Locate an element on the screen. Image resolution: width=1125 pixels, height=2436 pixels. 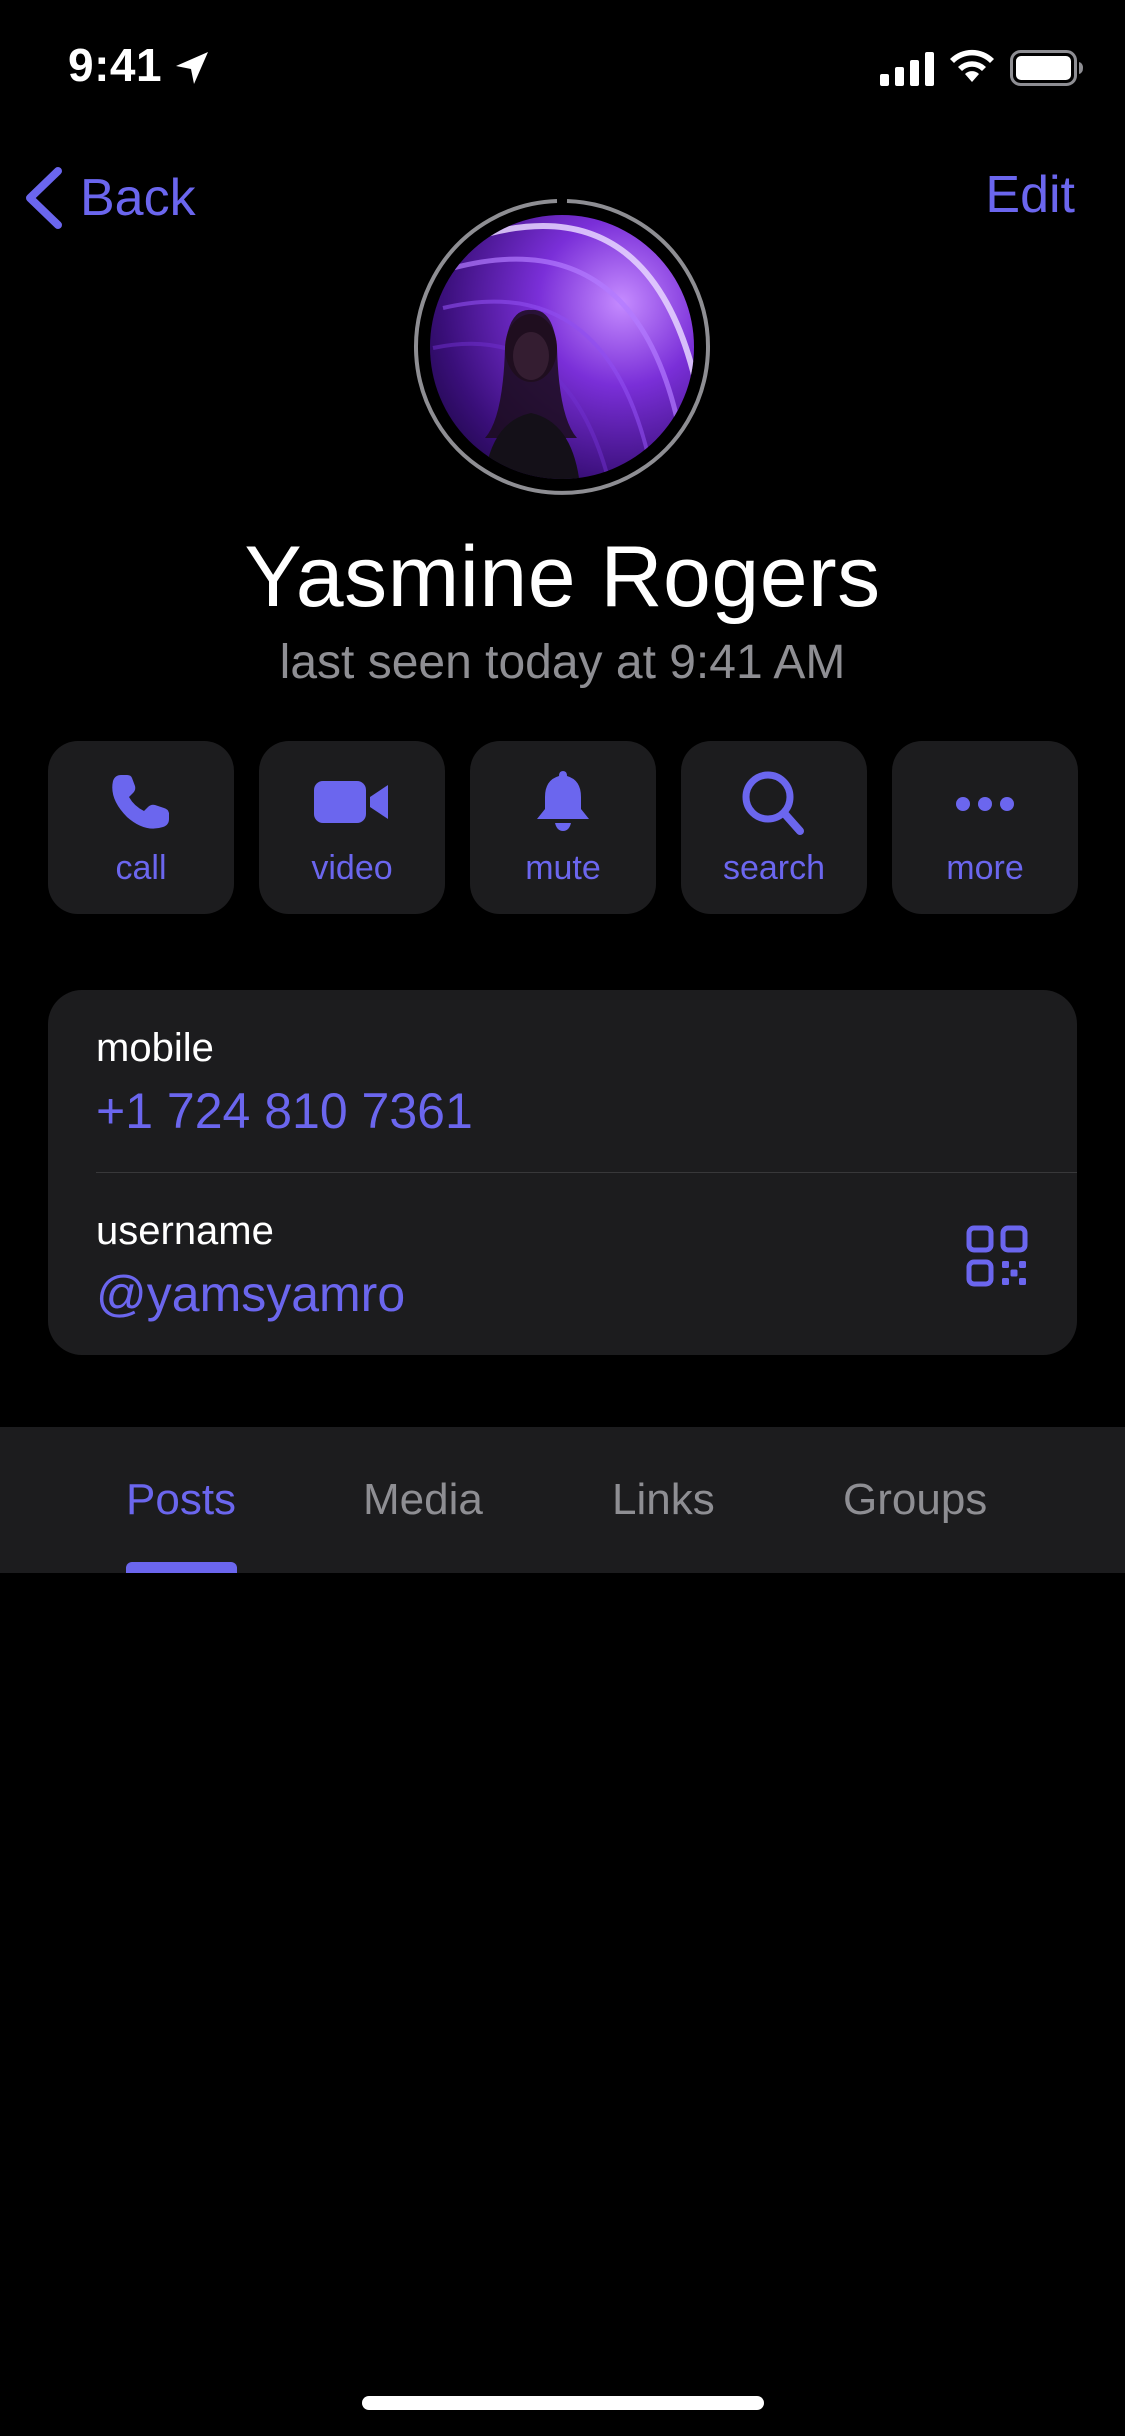
tab-posts: Posts is located at coordinates (181, 1500).